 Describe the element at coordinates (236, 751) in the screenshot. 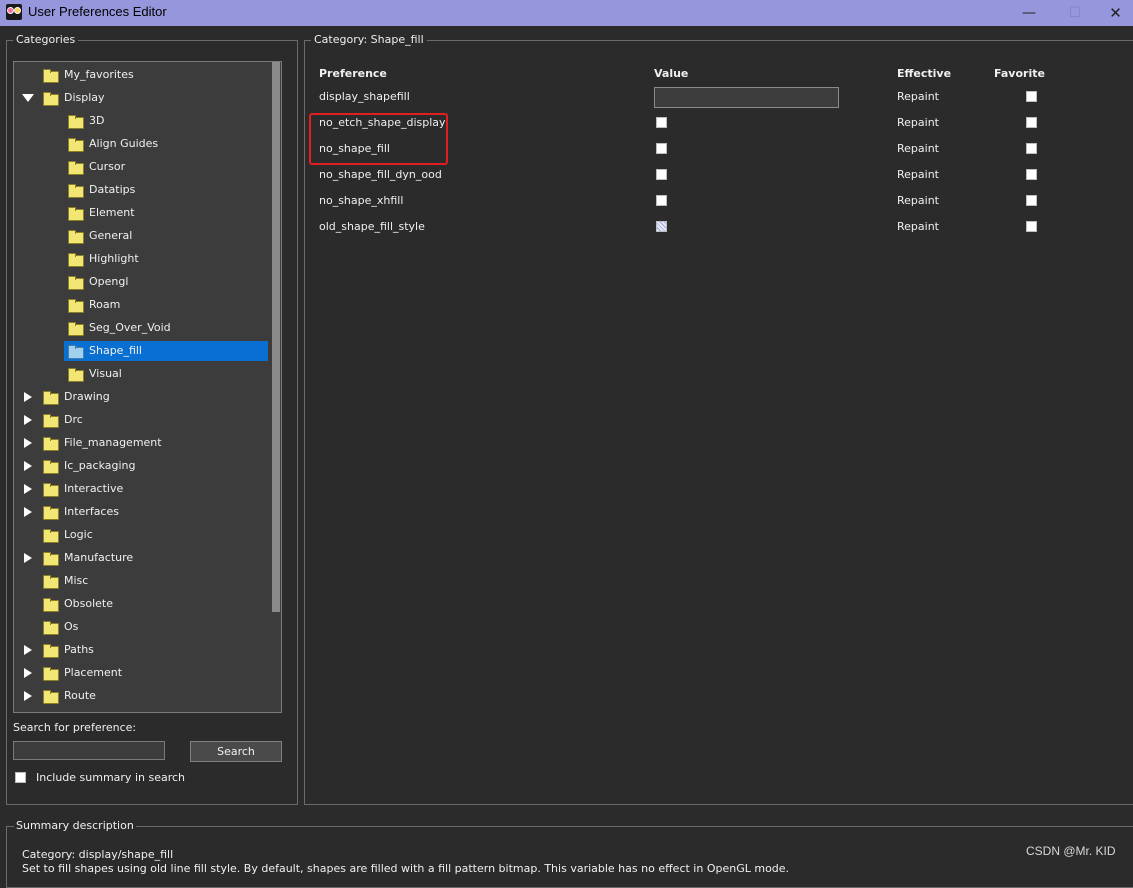

I see `search-button: Search` at that location.